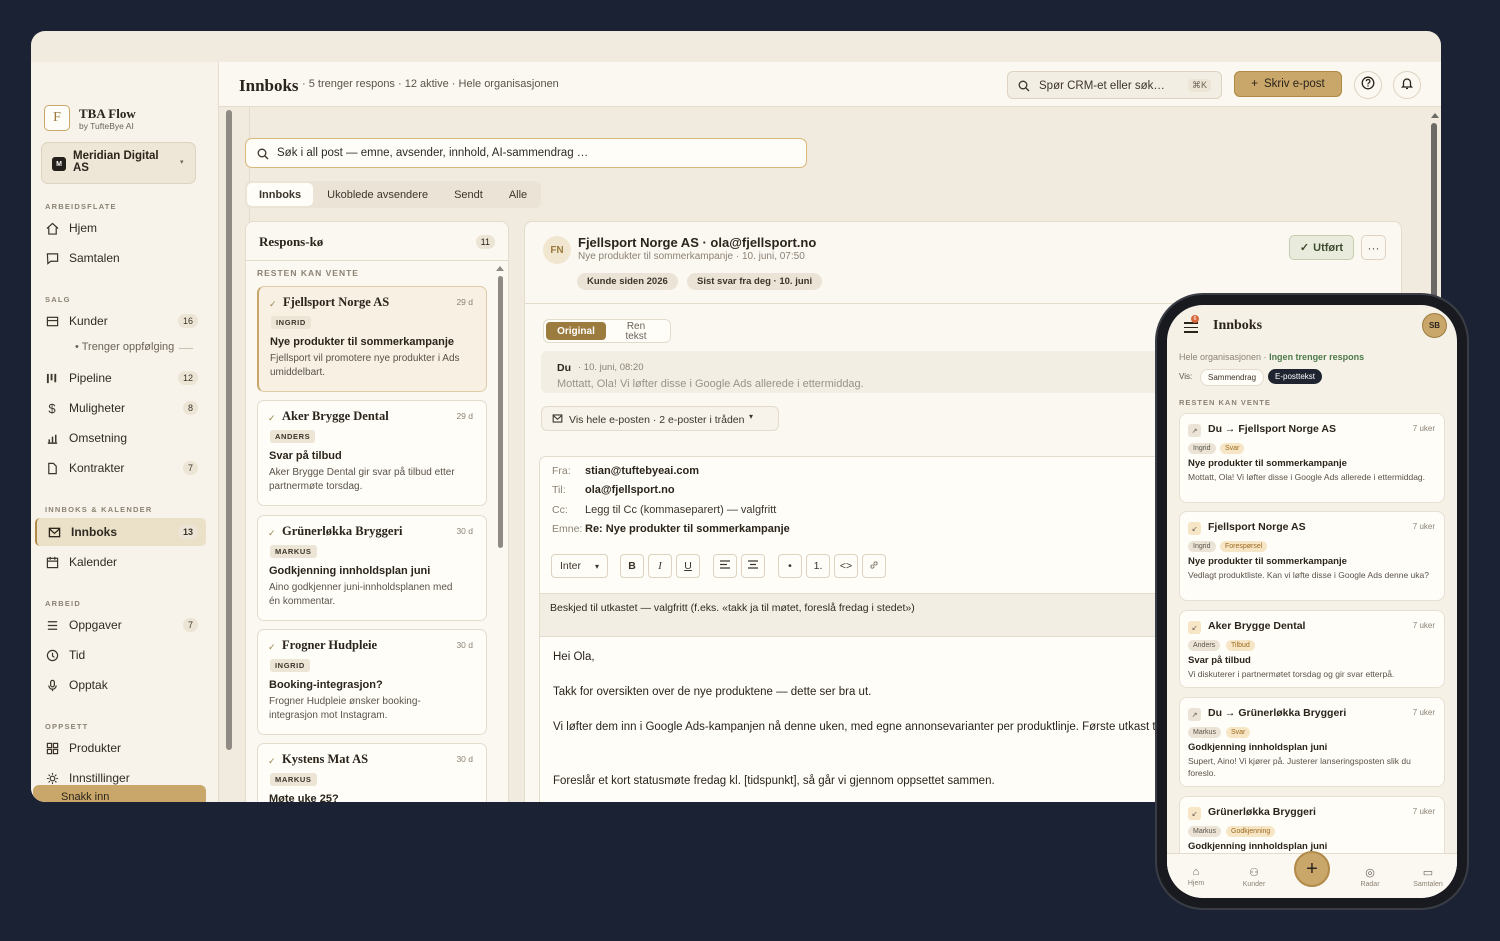 The height and width of the screenshot is (941, 1500). What do you see at coordinates (54, 532) in the screenshot?
I see `mail-icon` at bounding box center [54, 532].